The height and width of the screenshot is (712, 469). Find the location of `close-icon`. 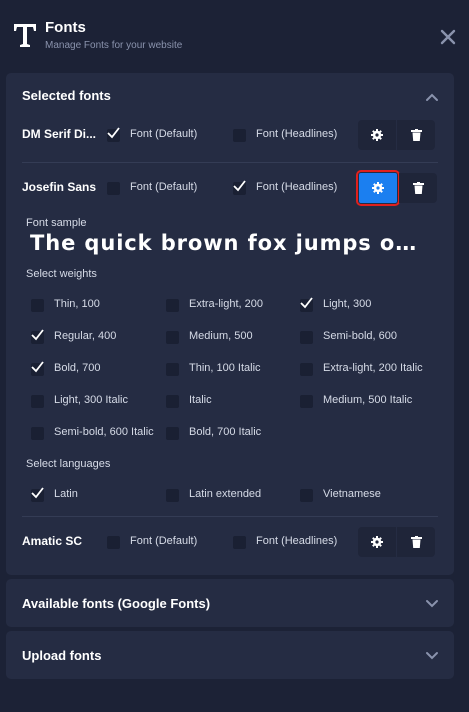

close-icon is located at coordinates (448, 37).